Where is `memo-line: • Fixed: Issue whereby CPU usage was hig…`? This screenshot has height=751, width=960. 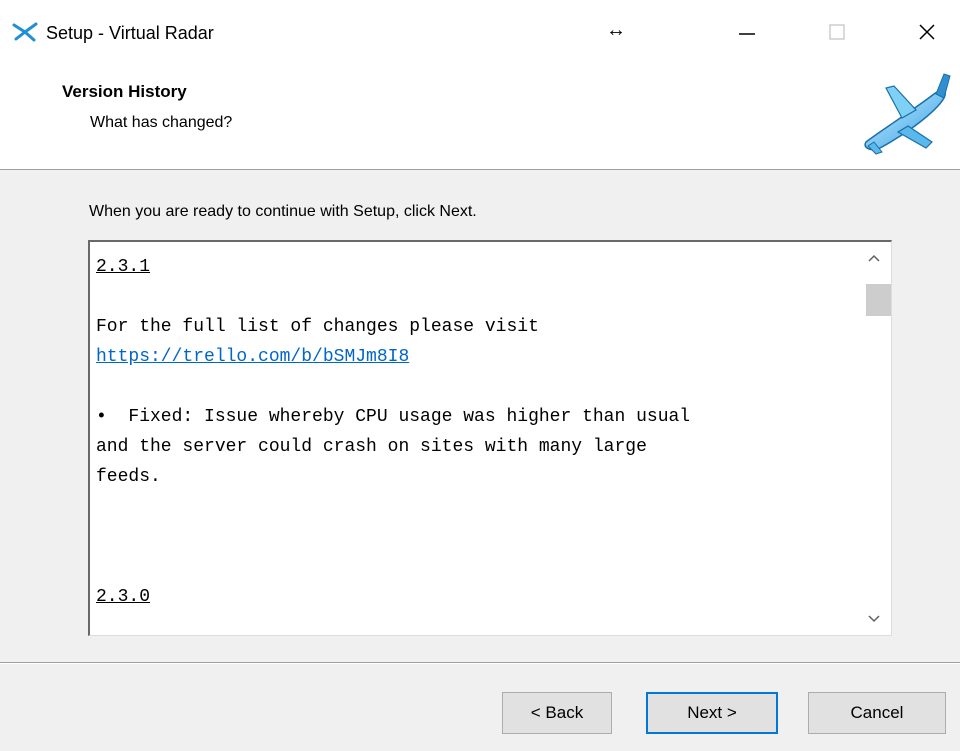
memo-line: • Fixed: Issue whereby CPU usage was hig… is located at coordinates (393, 417).